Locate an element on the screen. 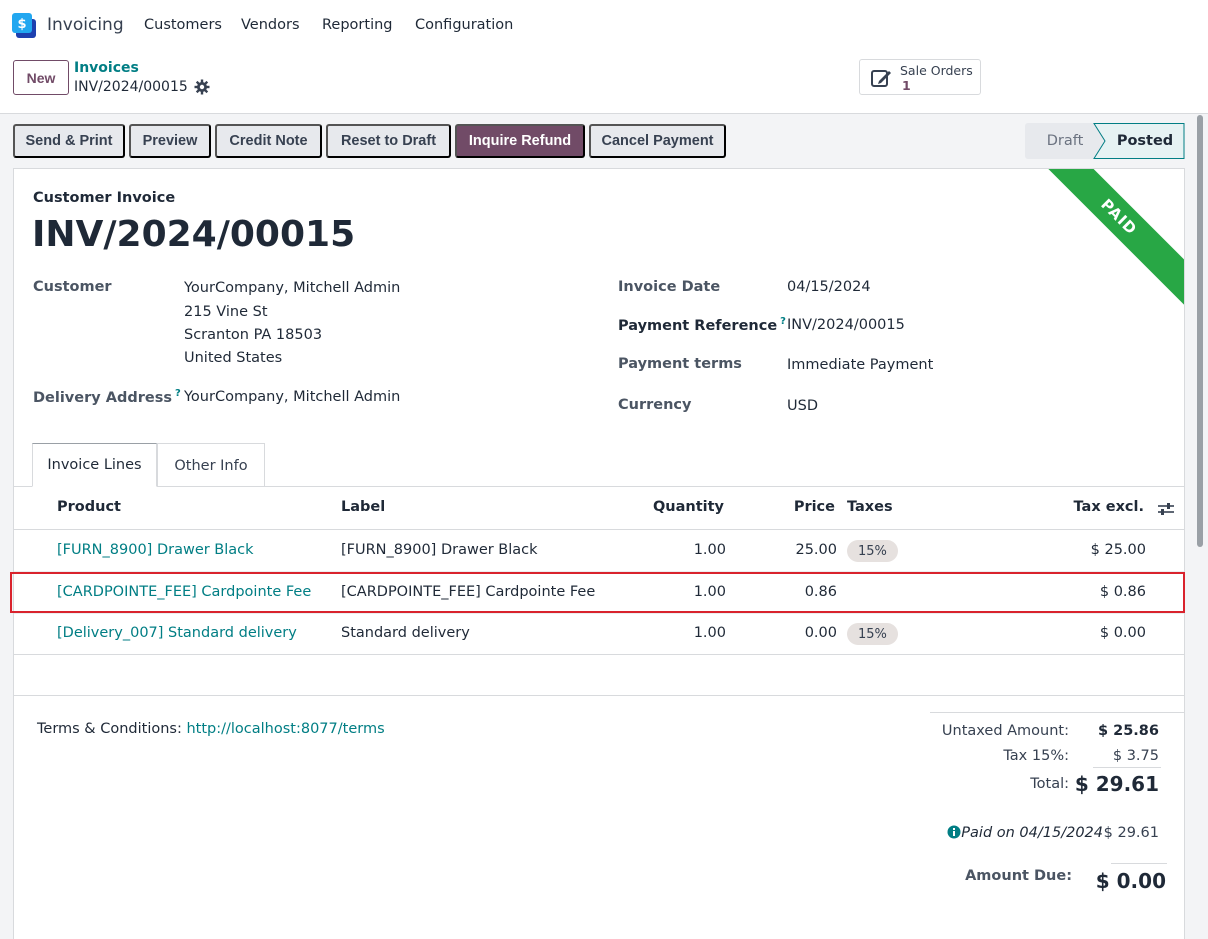 The width and height of the screenshot is (1208, 939). due-divider is located at coordinates (1139, 863).